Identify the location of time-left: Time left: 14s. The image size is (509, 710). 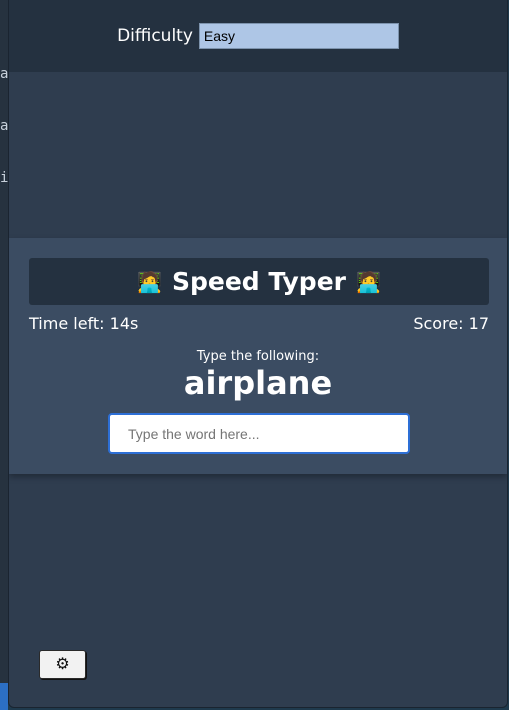
(83, 323).